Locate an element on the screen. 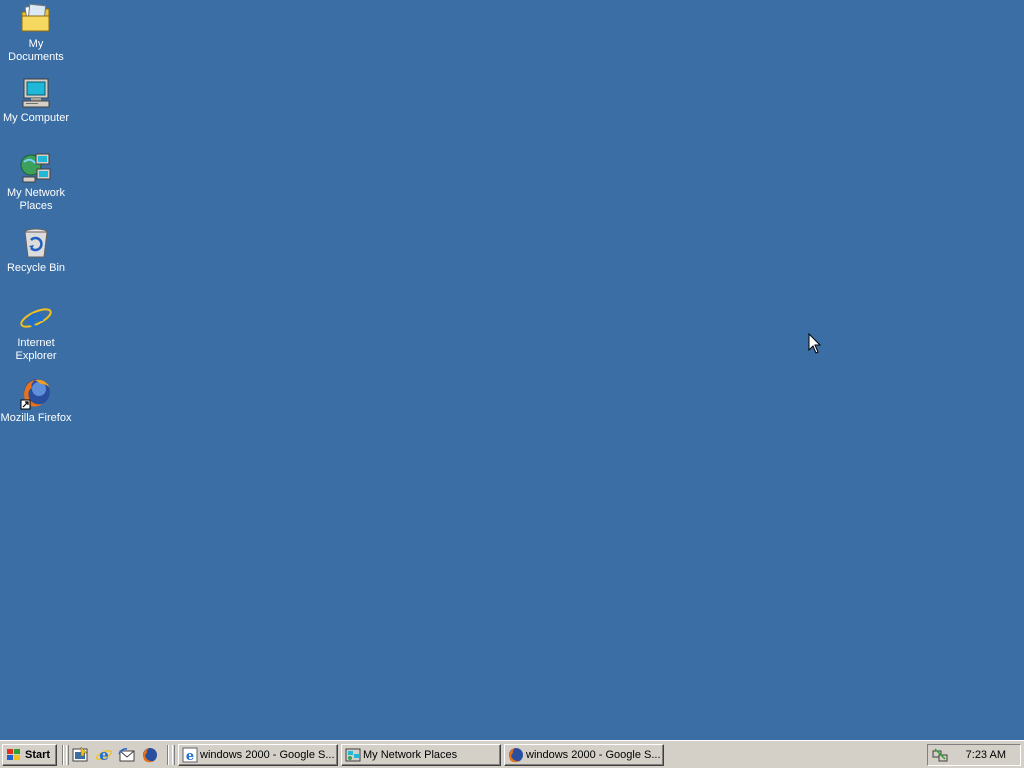 The height and width of the screenshot is (768, 1024). start-button: Start is located at coordinates (29, 755).